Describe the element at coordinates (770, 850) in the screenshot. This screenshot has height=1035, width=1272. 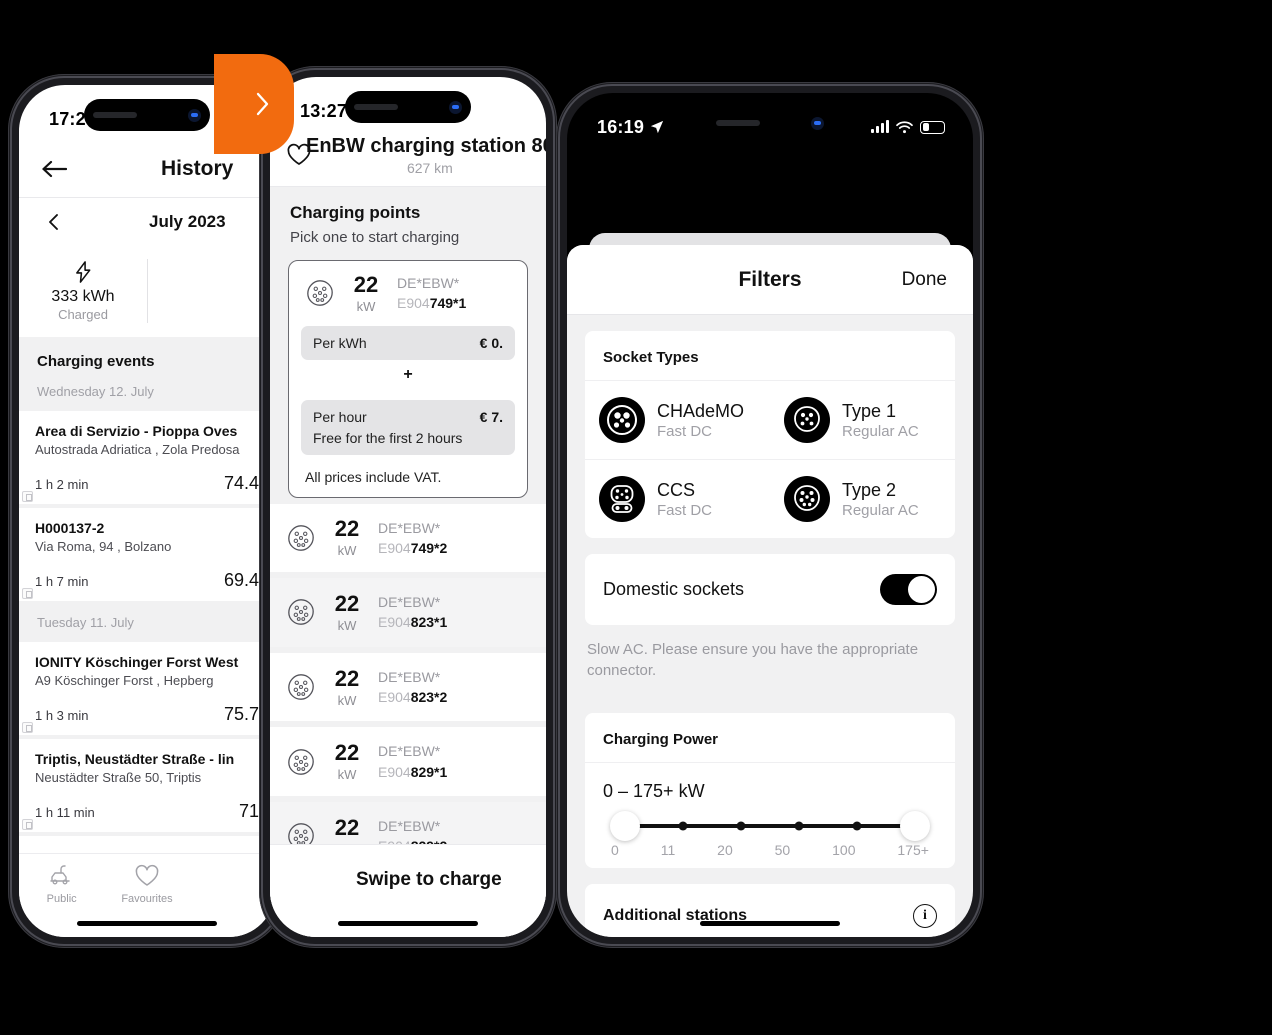
I see `slider-tick-labels: 0 11 20 50 100 175+` at that location.